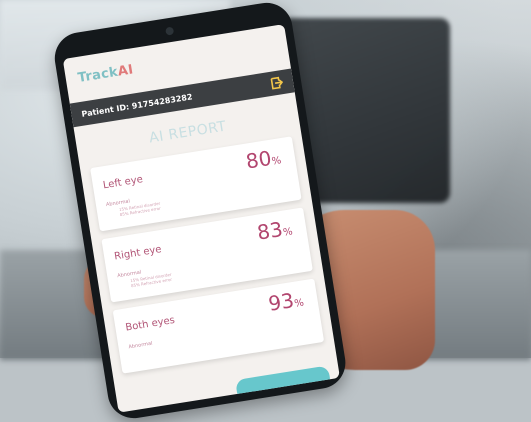 The width and height of the screenshot is (531, 422). What do you see at coordinates (98, 75) in the screenshot?
I see `brand-prefix: Track` at bounding box center [98, 75].